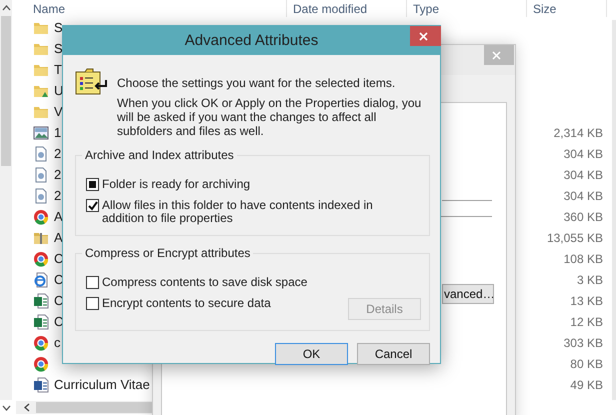 This screenshot has width=616, height=415. I want to click on ok-button: OK, so click(311, 354).